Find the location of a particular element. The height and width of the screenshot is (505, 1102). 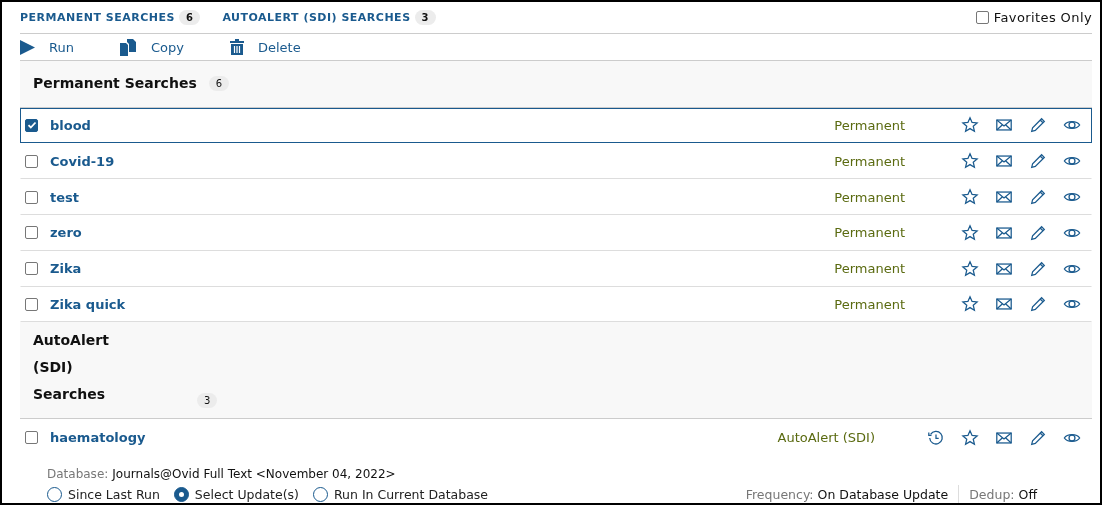

run-button: Run is located at coordinates (47, 47).